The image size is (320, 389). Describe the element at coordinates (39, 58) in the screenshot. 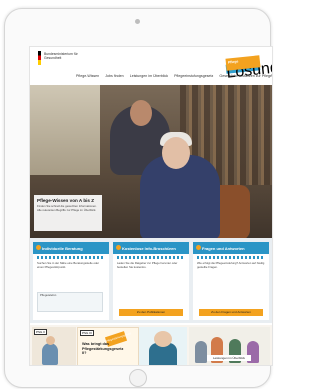

I see `flag-icon` at that location.